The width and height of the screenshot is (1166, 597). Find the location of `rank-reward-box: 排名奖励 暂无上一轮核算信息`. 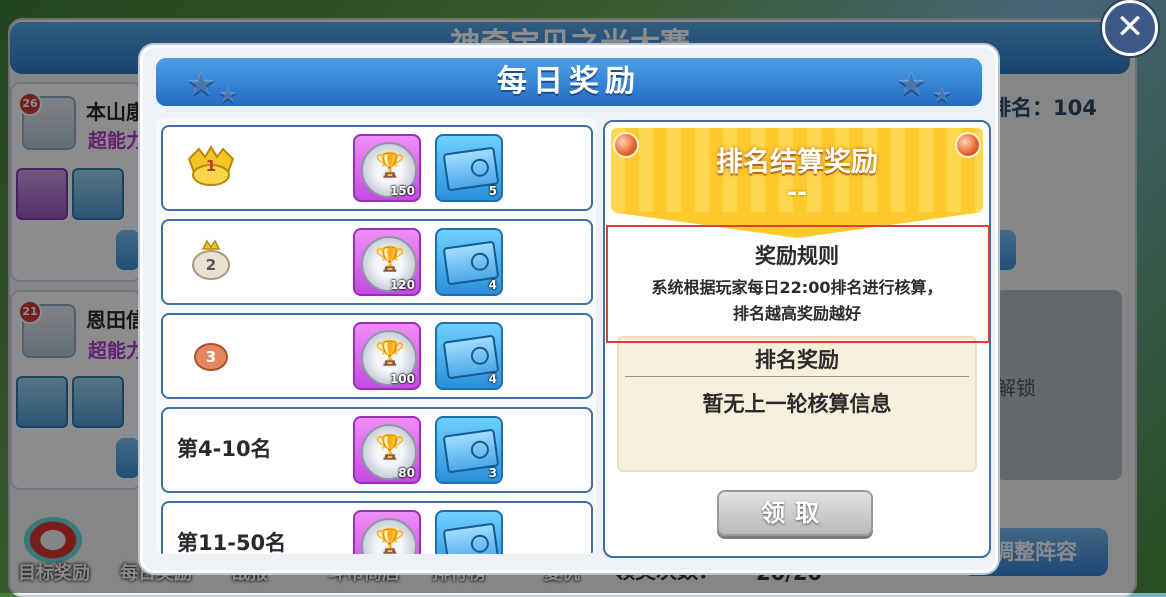

rank-reward-box: 排名奖励 暂无上一轮核算信息 is located at coordinates (797, 404).